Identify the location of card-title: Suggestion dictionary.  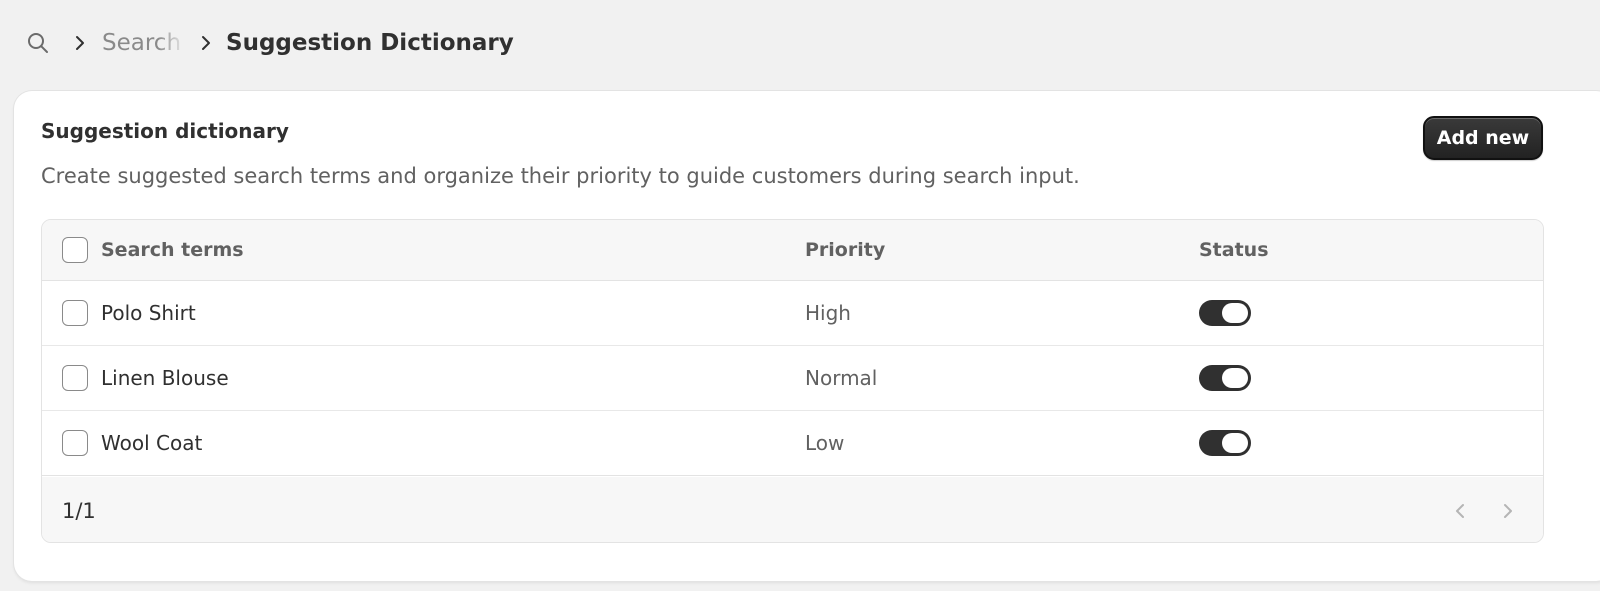
(165, 131).